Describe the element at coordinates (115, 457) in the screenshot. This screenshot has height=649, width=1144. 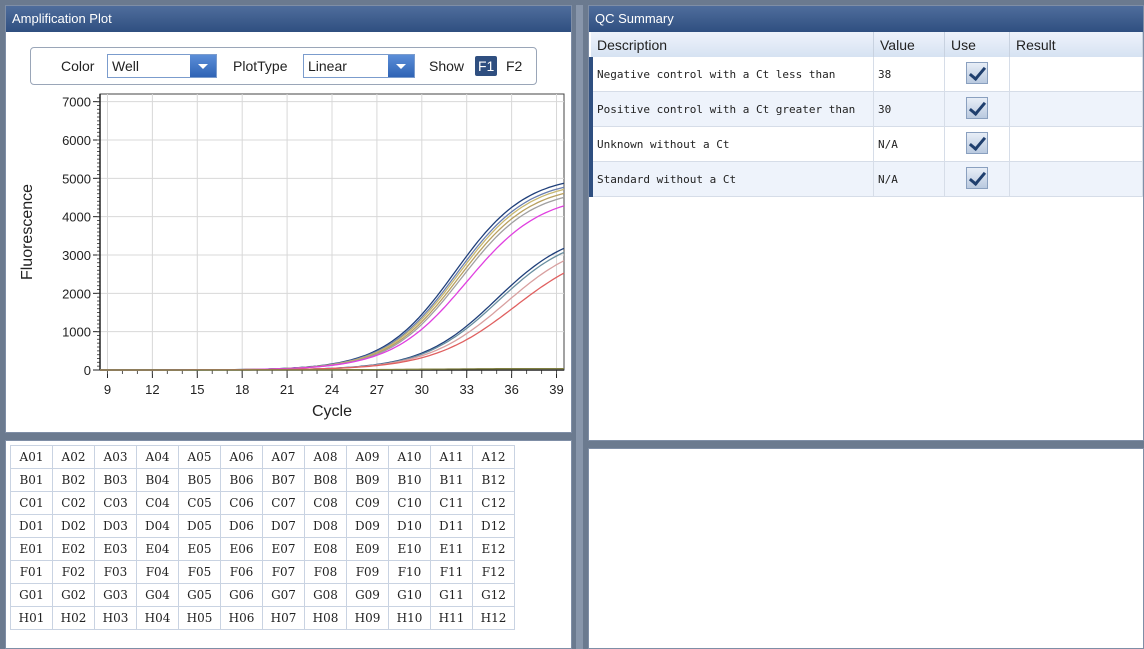
I see `well-cell: A03` at that location.